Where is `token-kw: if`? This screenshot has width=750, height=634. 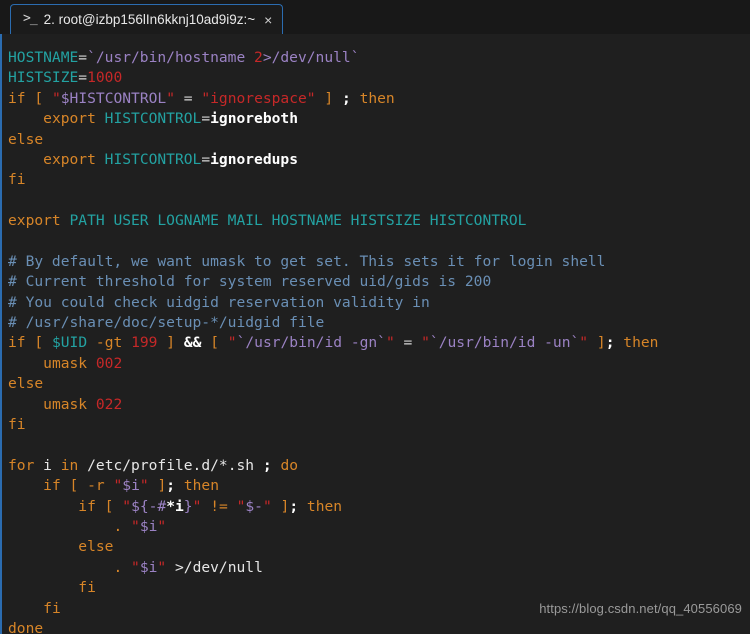 token-kw: if is located at coordinates (17, 98).